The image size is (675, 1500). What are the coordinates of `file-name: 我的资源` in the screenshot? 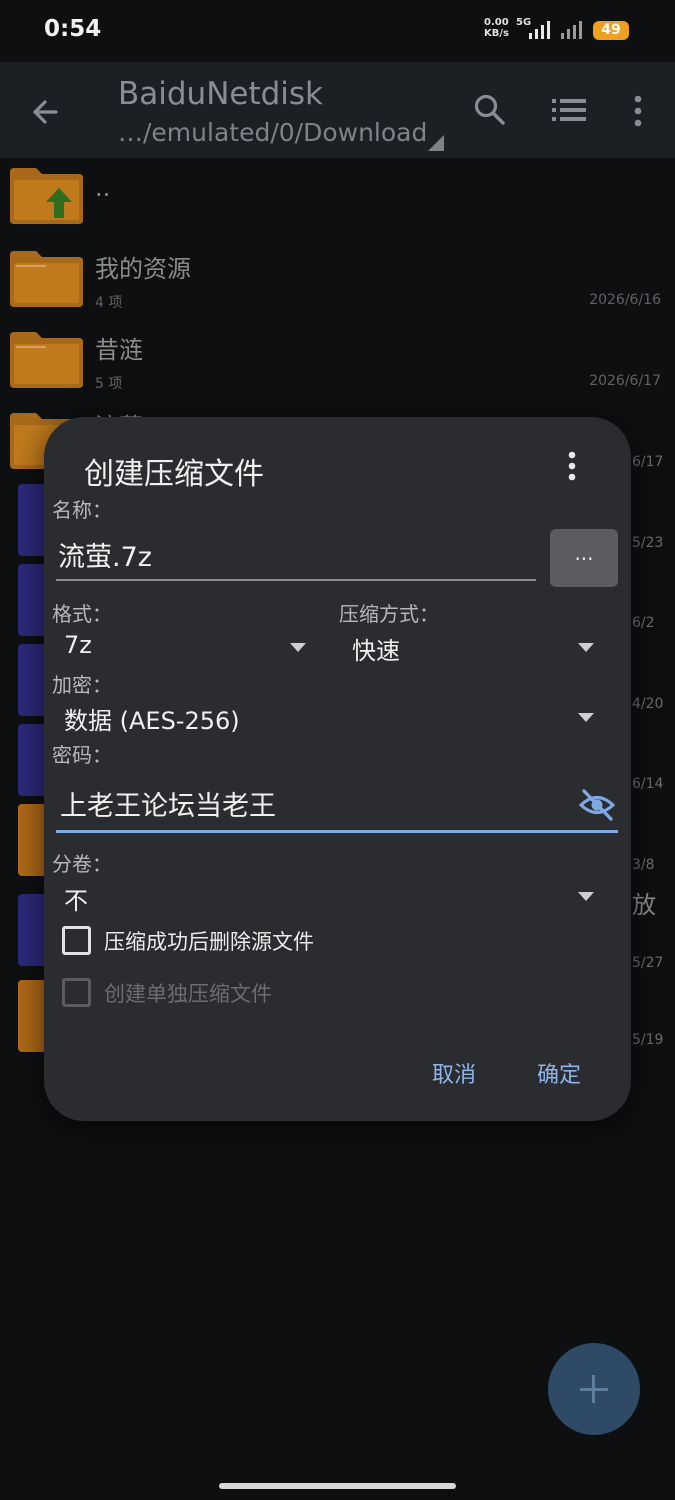 It's located at (143, 269).